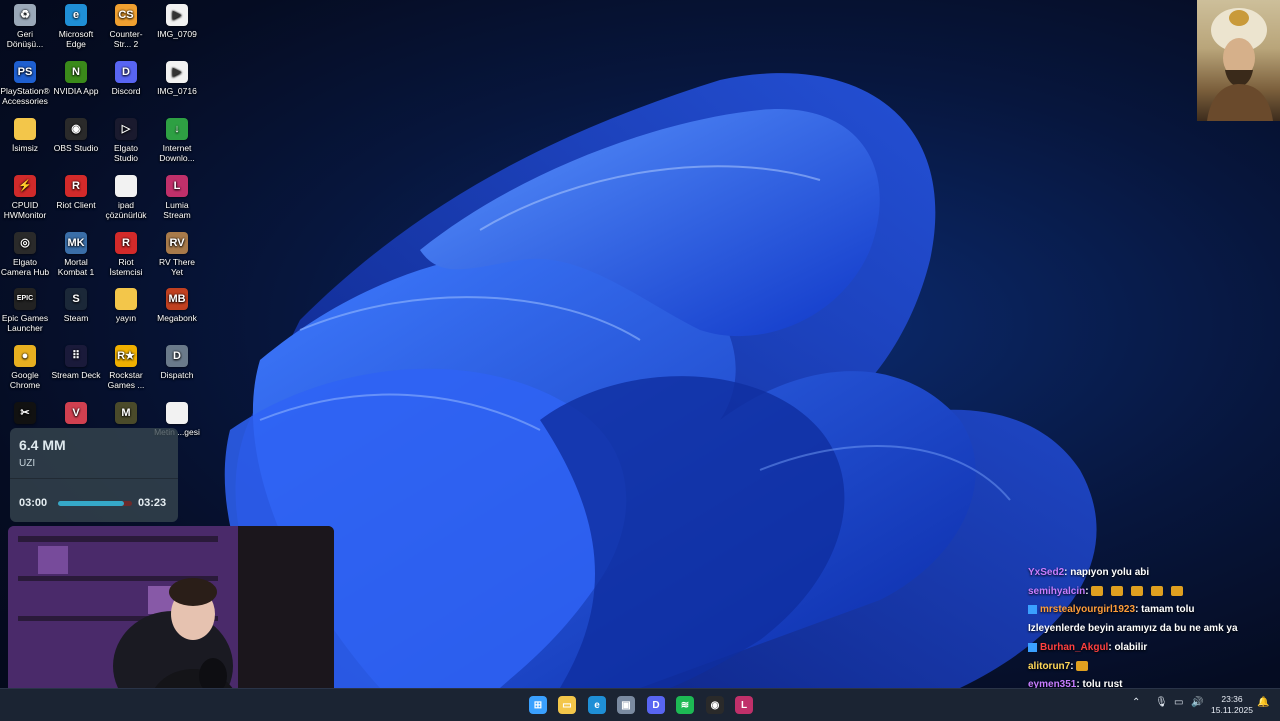 The height and width of the screenshot is (721, 1280). I want to click on desktop-icon: ipad çözünürlük, so click(126, 195).